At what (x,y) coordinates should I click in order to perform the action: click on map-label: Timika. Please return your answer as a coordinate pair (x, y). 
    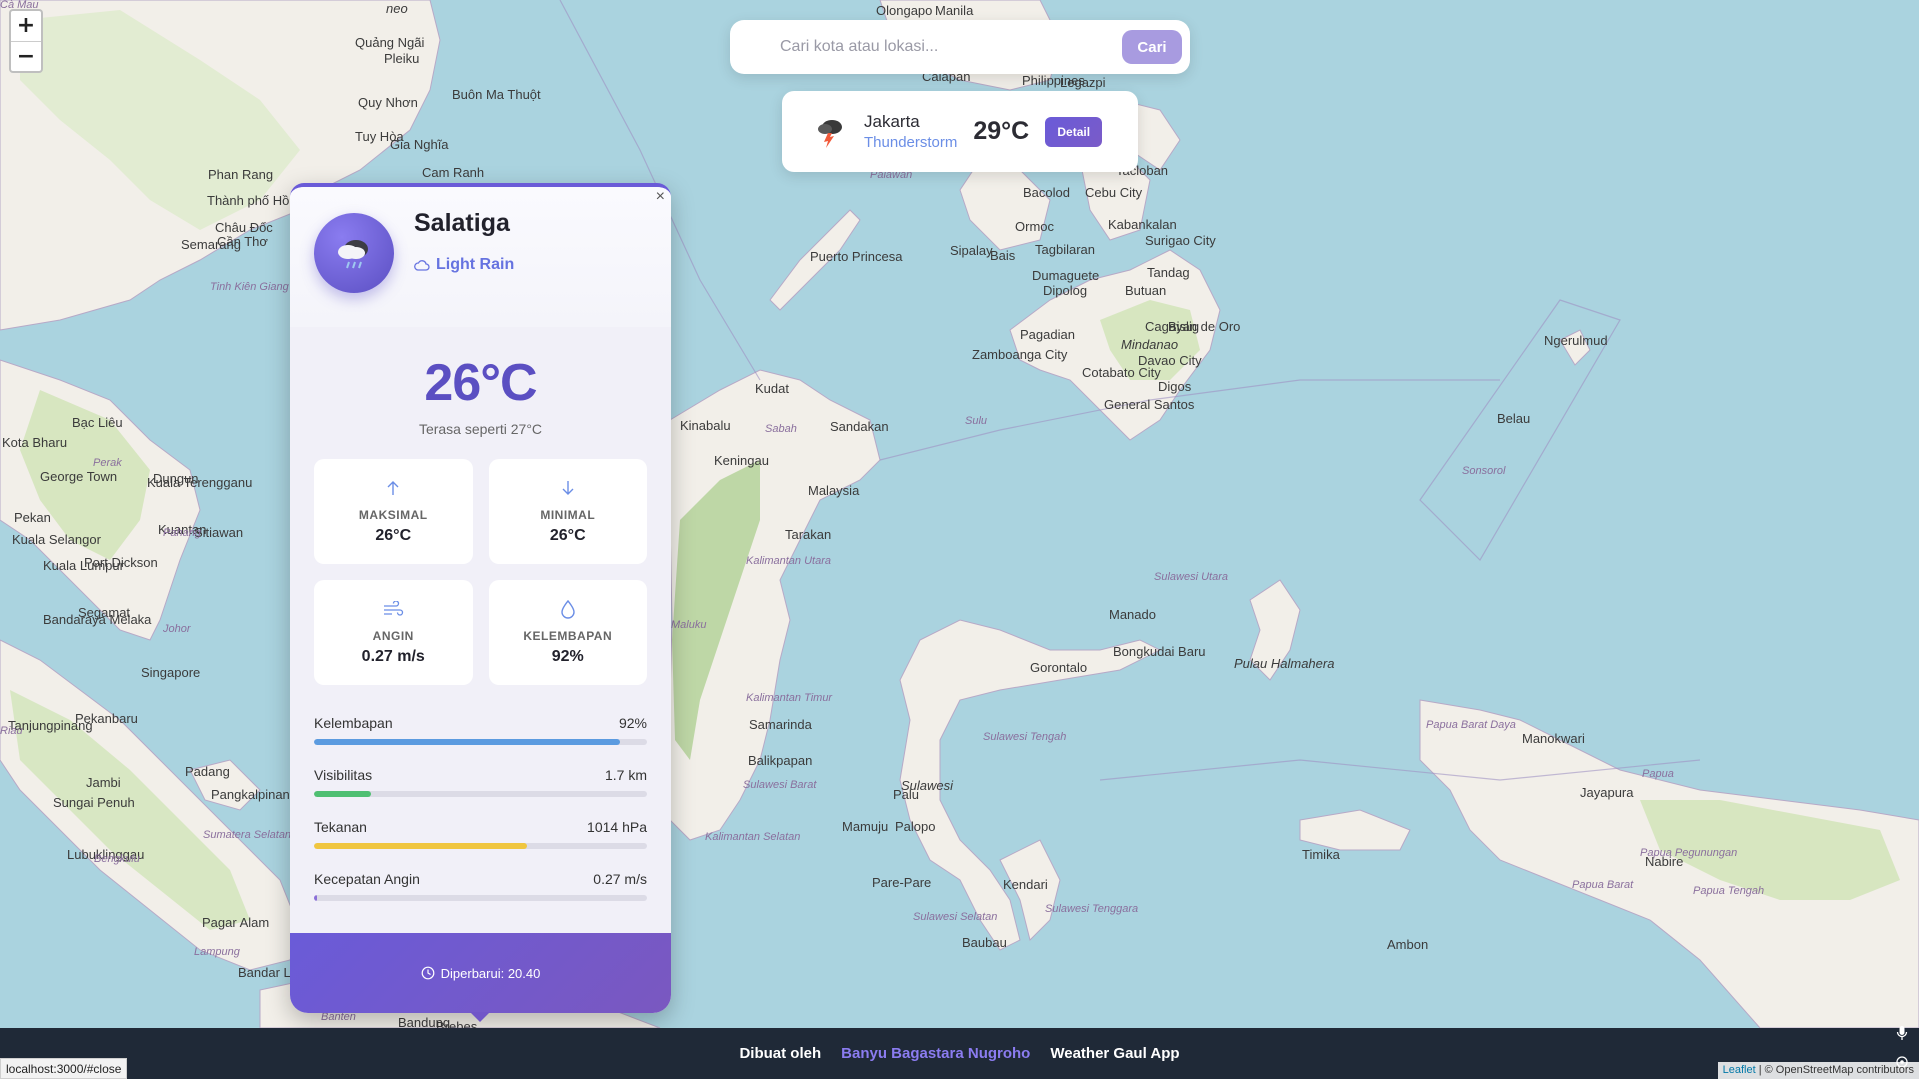
    Looking at the image, I should click on (1321, 854).